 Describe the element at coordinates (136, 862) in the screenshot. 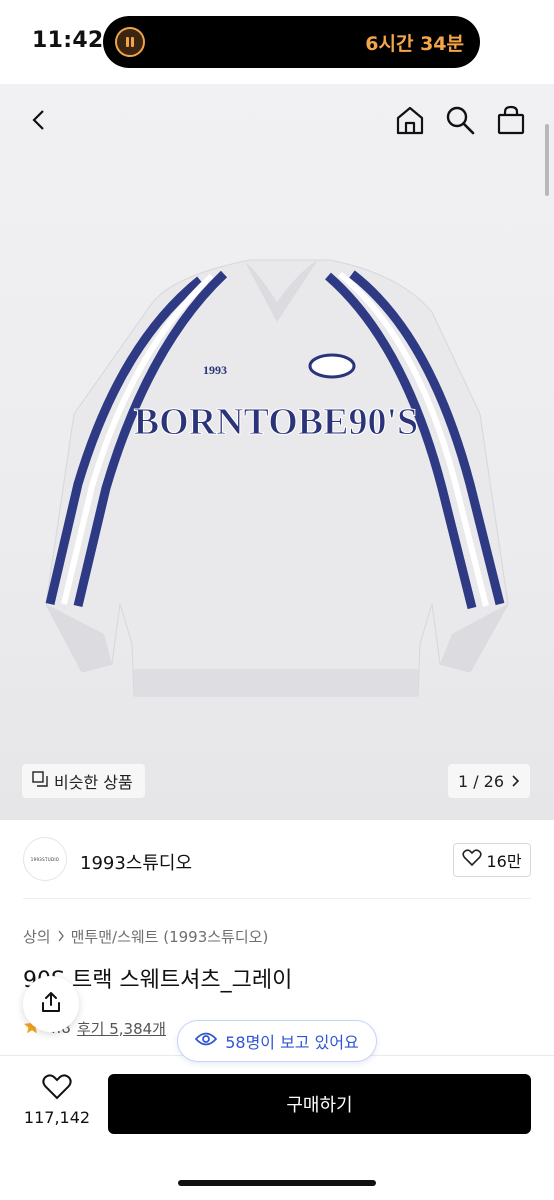

I see `store-name: 1993스튜디오` at that location.